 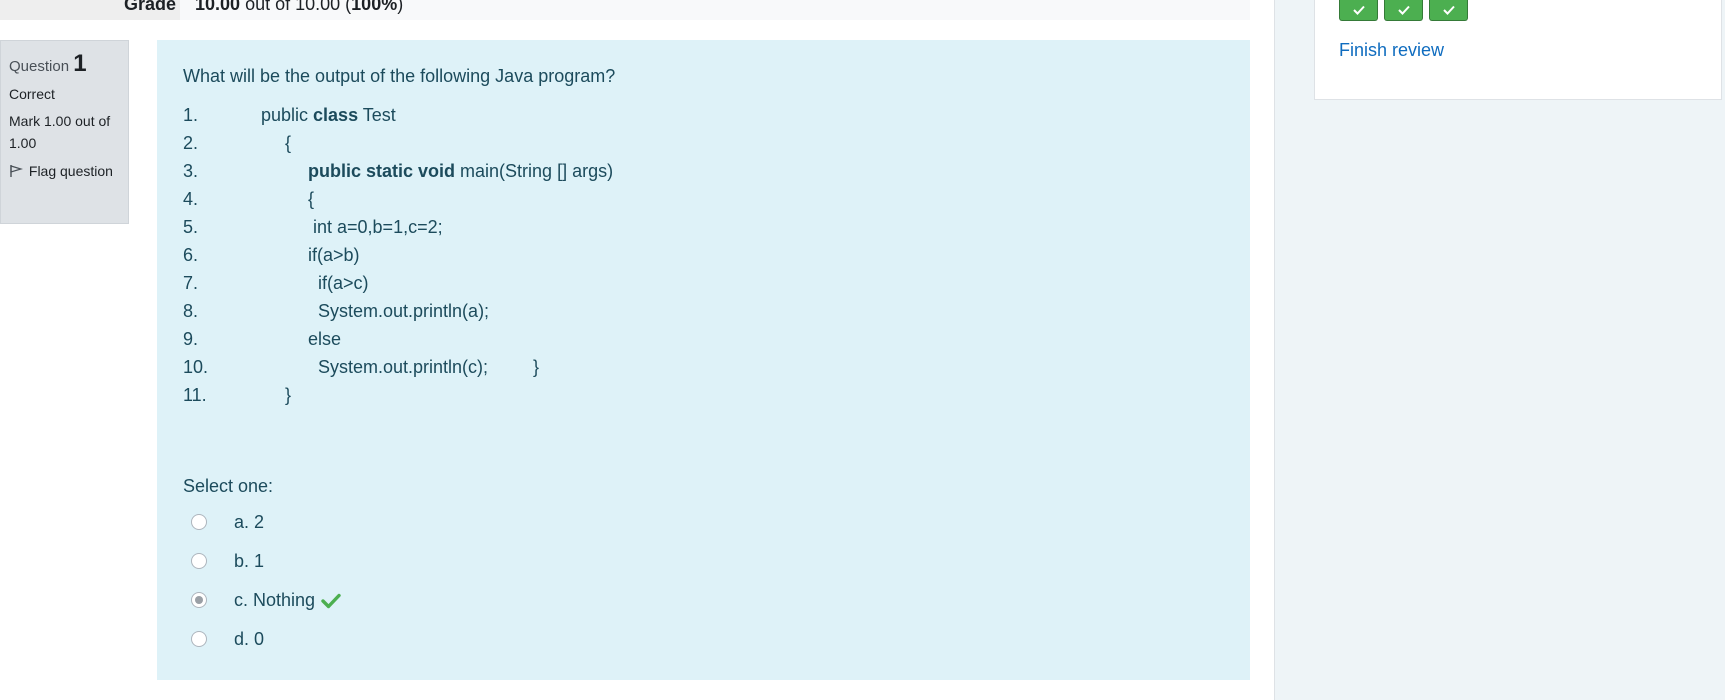 What do you see at coordinates (404, 311) in the screenshot?
I see `code-text: System.out.println(a);` at bounding box center [404, 311].